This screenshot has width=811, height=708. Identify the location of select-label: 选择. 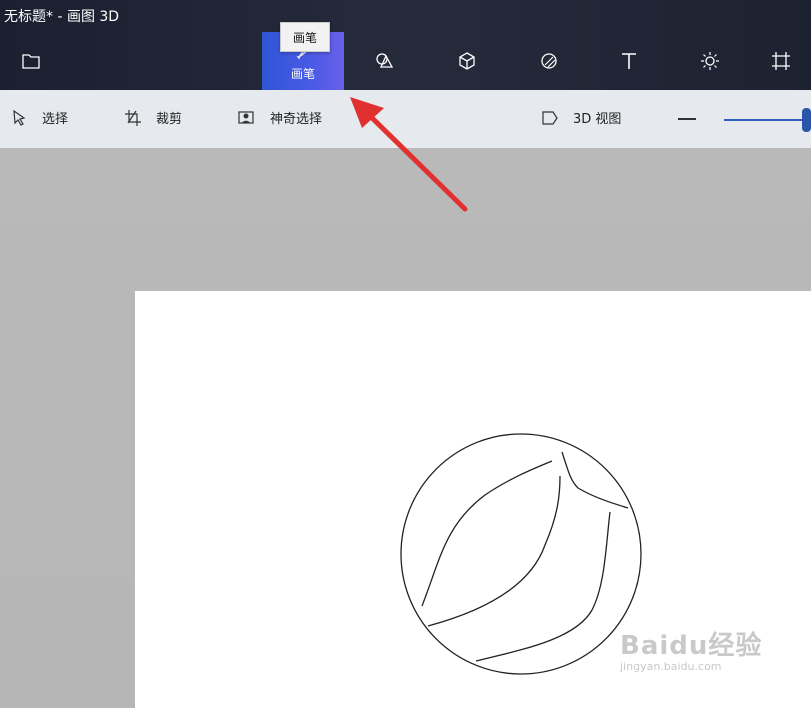
(55, 119).